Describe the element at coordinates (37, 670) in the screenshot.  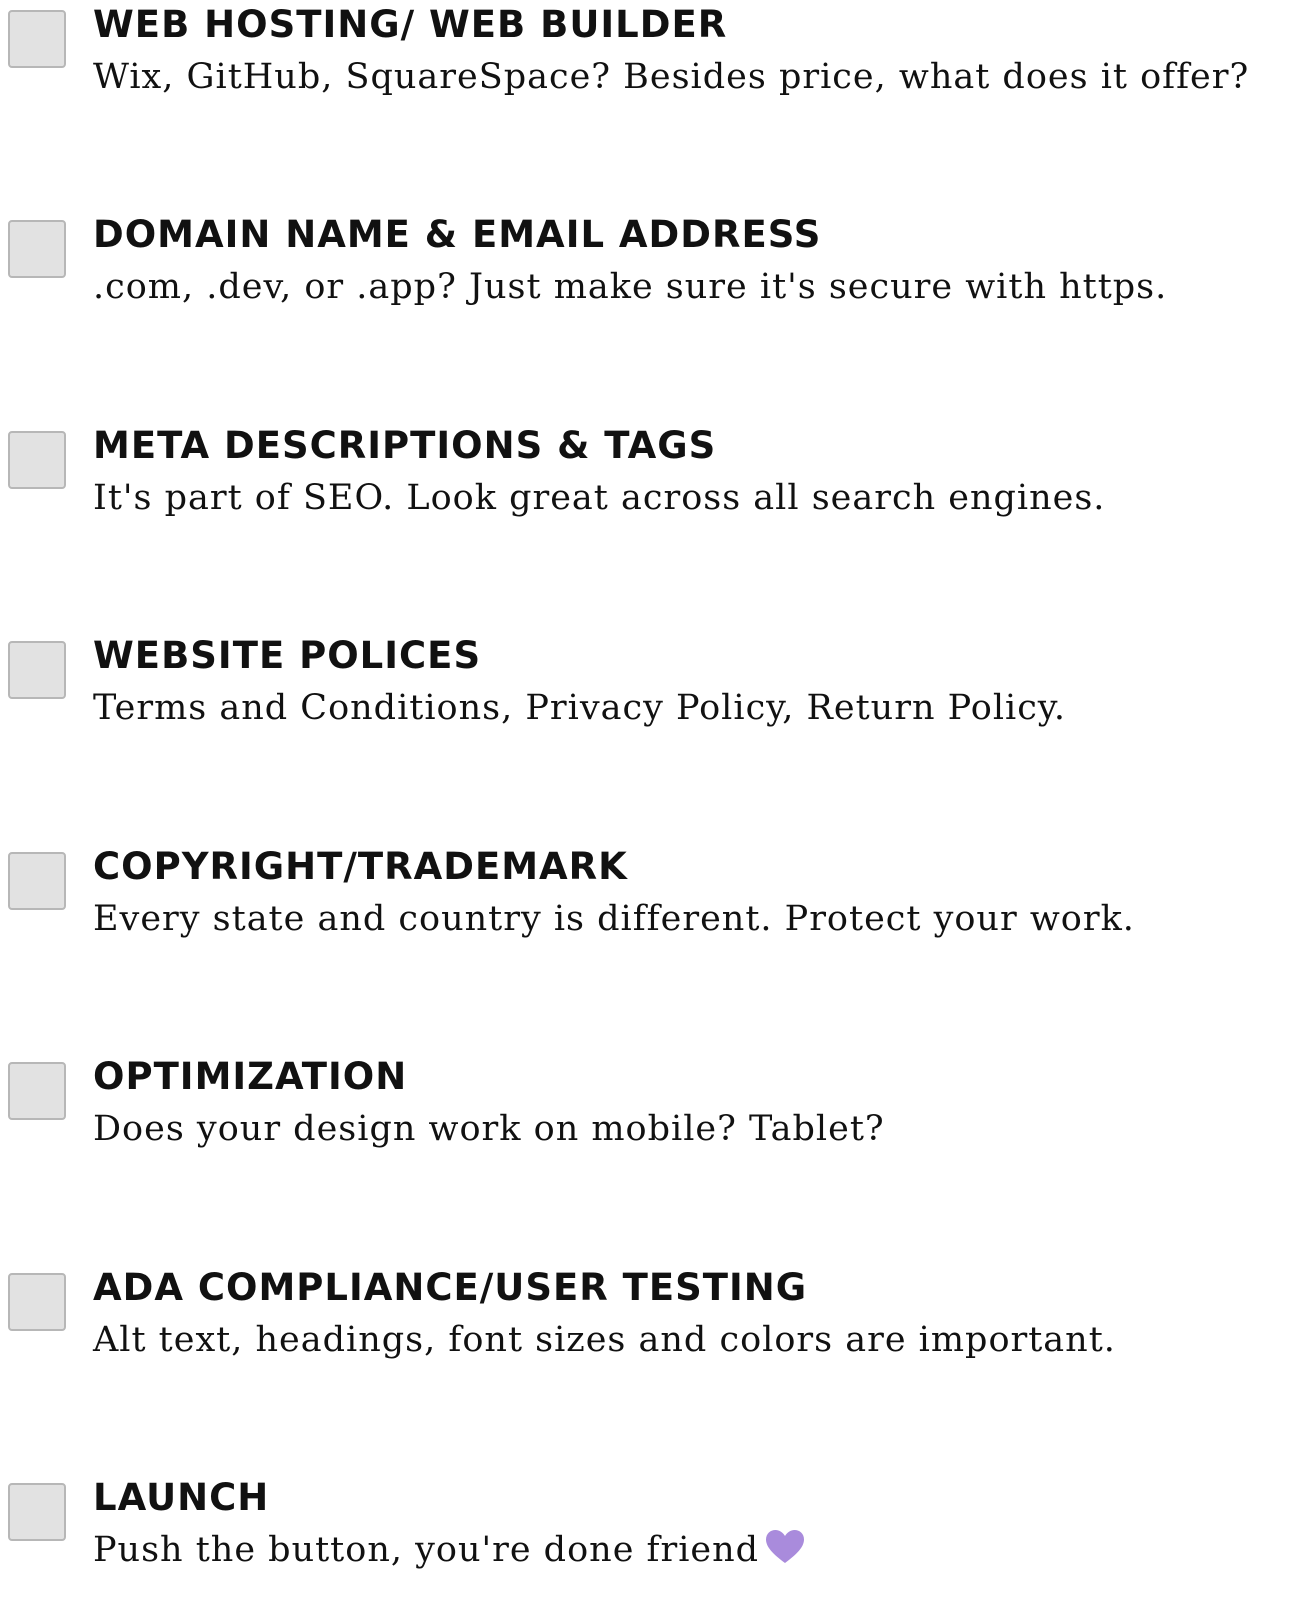
I see `checkbox-website-policies` at that location.